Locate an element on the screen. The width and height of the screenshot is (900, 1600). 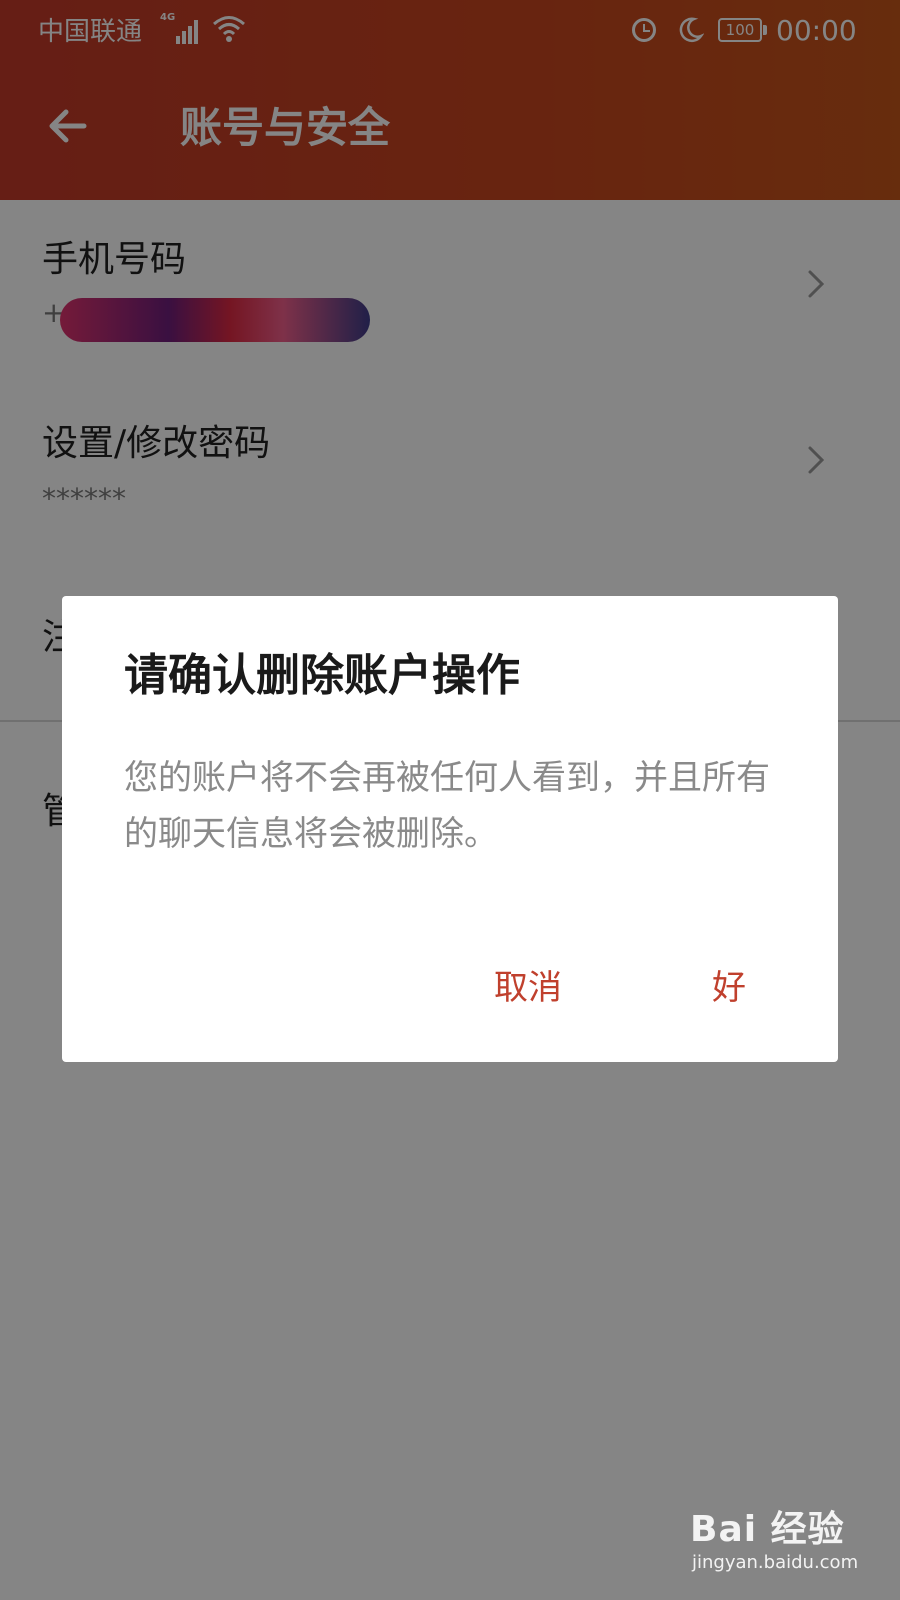
watermark-url: jingyan.baidu.com is located at coordinates (775, 1562).